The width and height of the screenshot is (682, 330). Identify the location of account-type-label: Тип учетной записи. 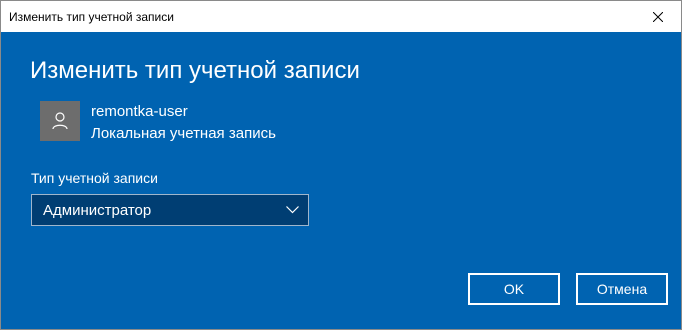
(94, 178).